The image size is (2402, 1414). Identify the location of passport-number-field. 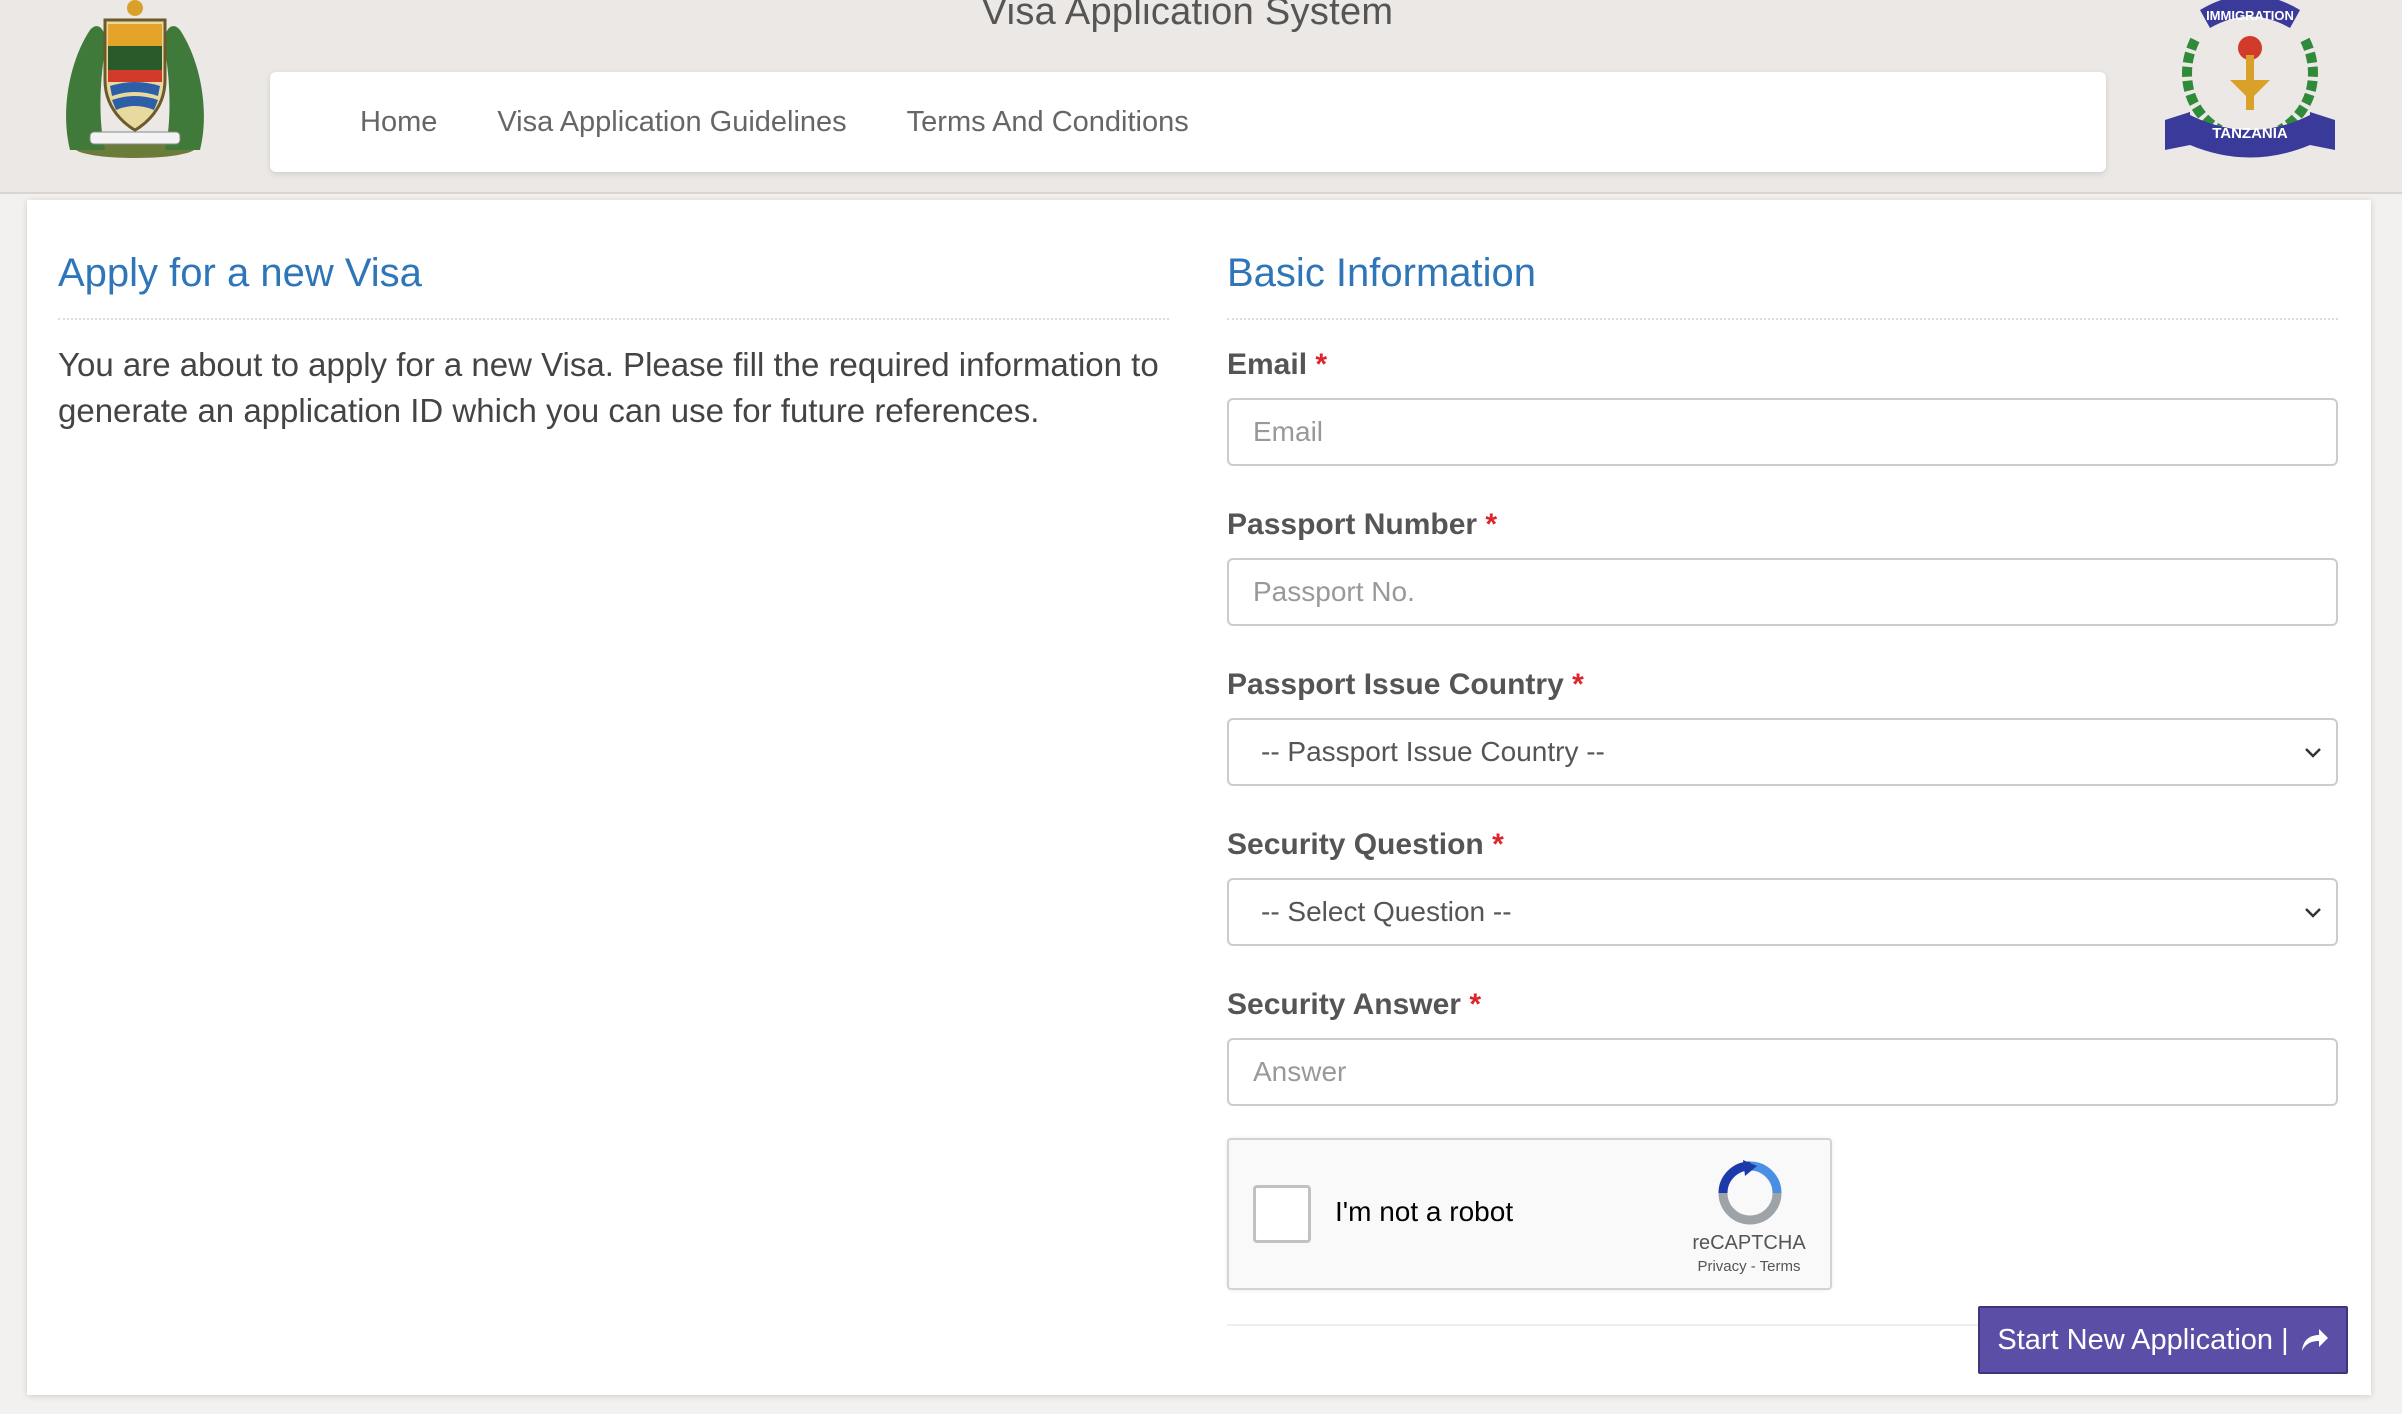
(1782, 592).